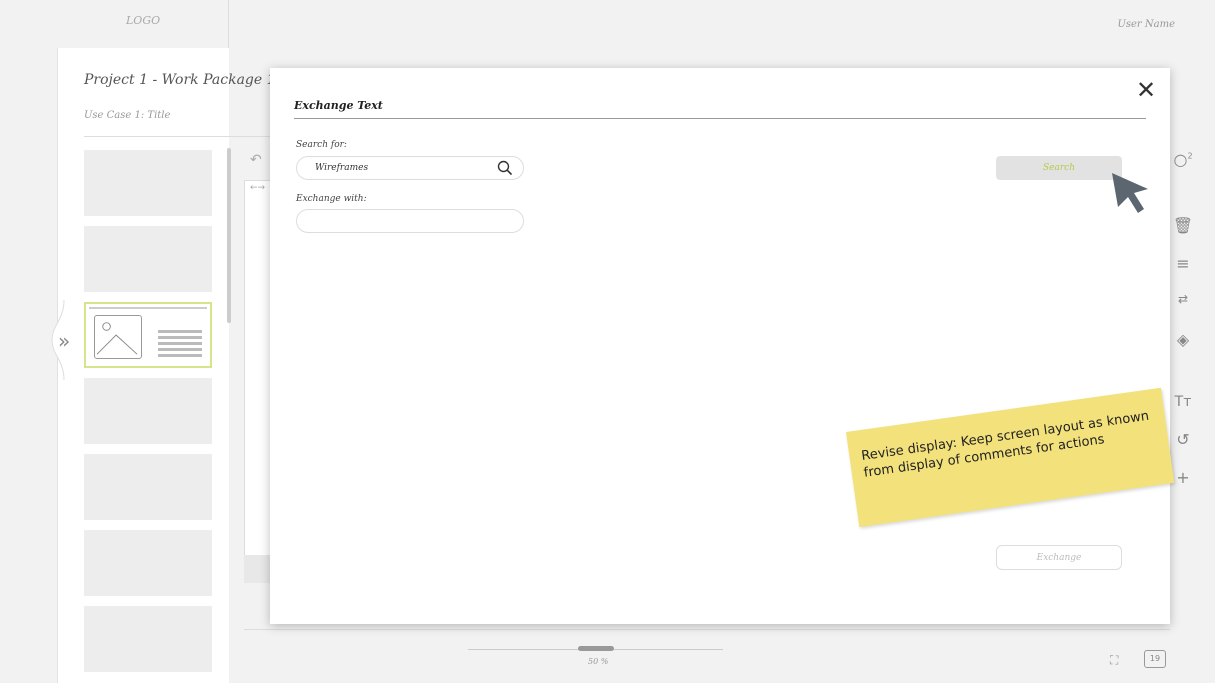 The image size is (1215, 683). What do you see at coordinates (707, 629) in the screenshot?
I see `bottom-divider` at bounding box center [707, 629].